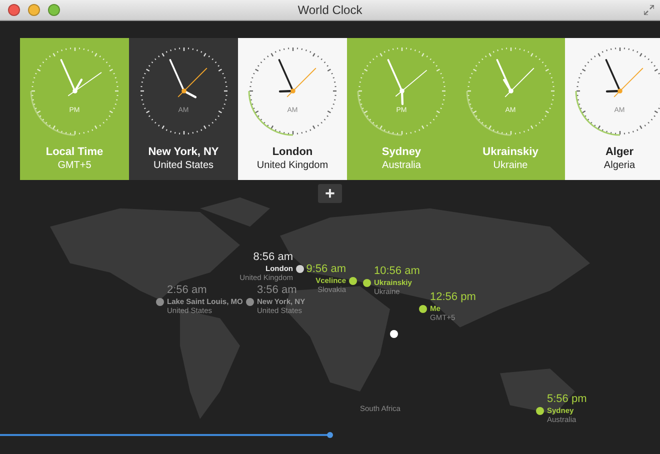 This screenshot has width=660, height=454. I want to click on city-name: Local Time, so click(75, 152).